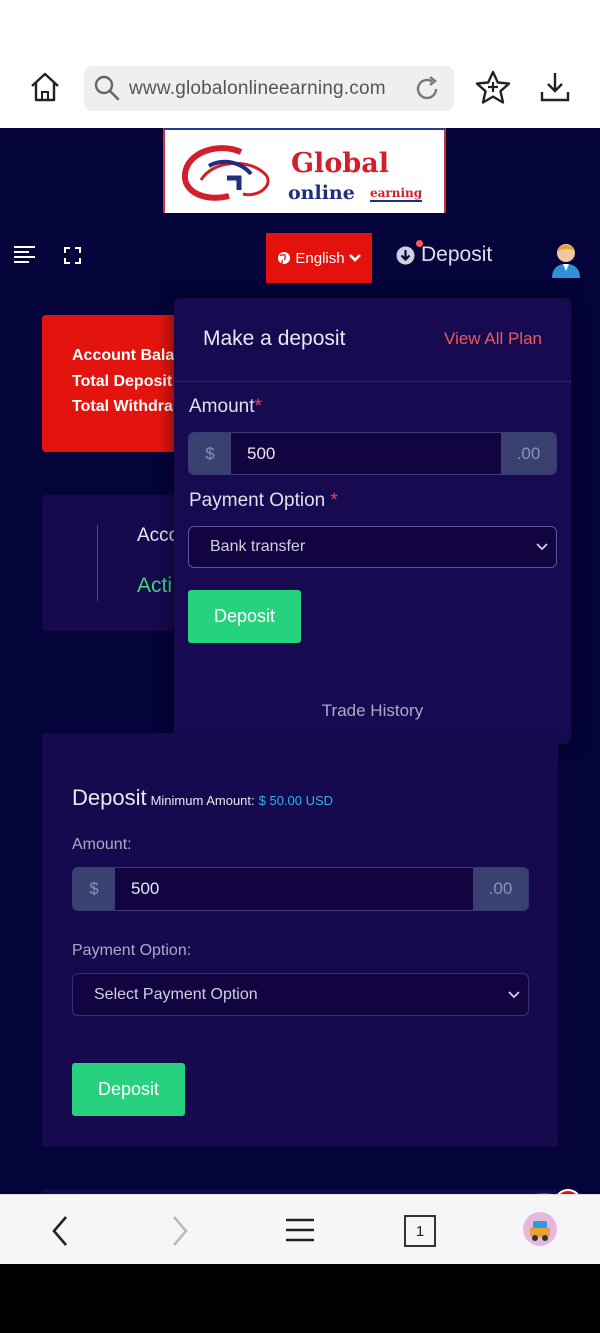  I want to click on popup-amount-input-group: $ 500 .00, so click(372, 453).